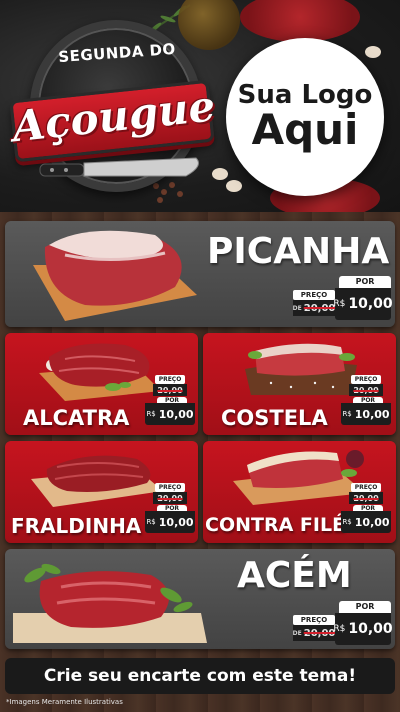 The width and height of the screenshot is (400, 712). What do you see at coordinates (101, 492) in the screenshot?
I see `product-card-fraldinha: FRALDINHA PREÇO 20,00 POR R$ 10,00` at bounding box center [101, 492].